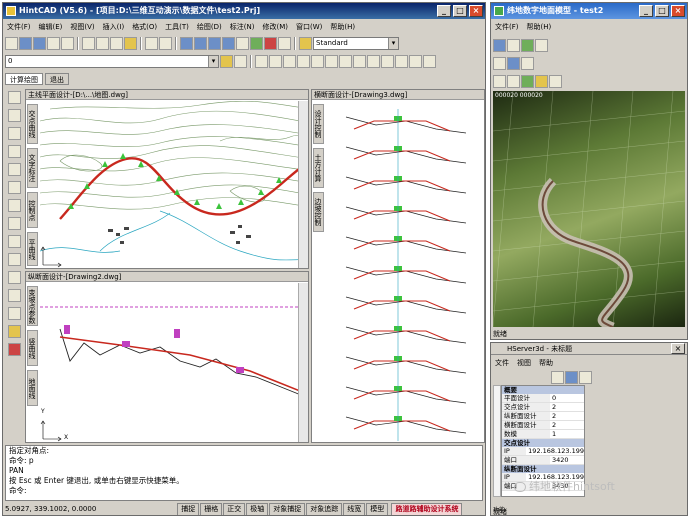 The image size is (692, 520). I want to click on zoom-window-icon, so click(214, 43).